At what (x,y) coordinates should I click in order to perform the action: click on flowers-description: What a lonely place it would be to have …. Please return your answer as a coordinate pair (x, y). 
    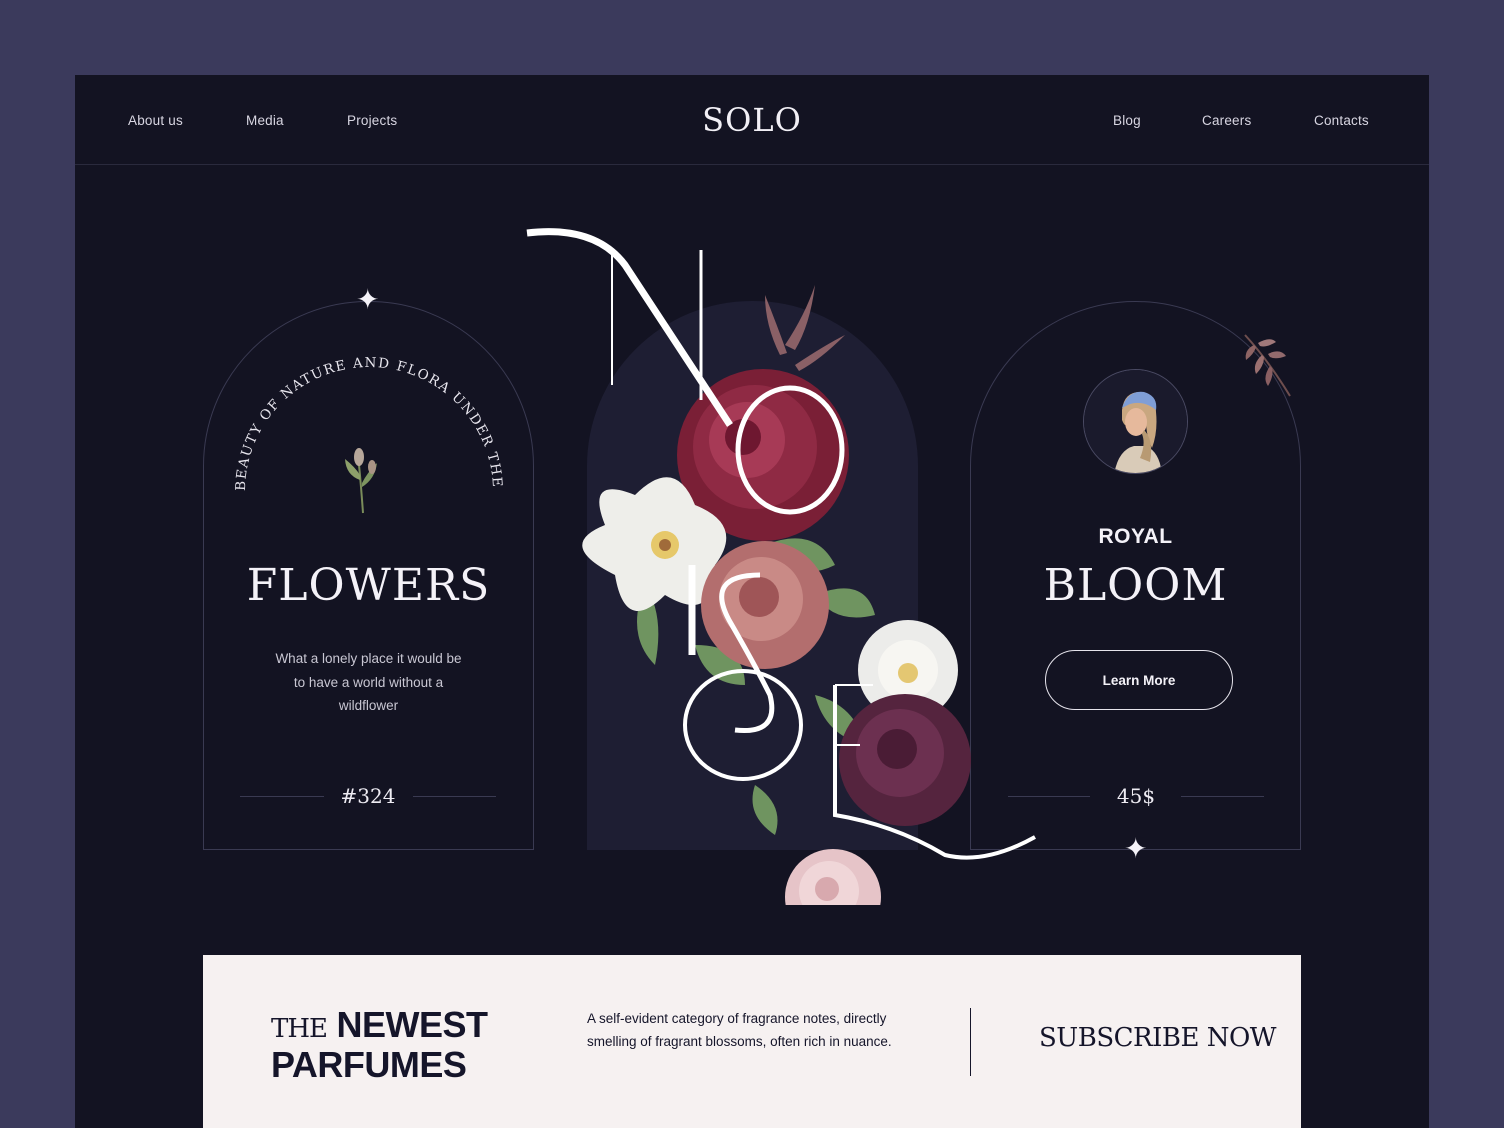
    Looking at the image, I should click on (368, 682).